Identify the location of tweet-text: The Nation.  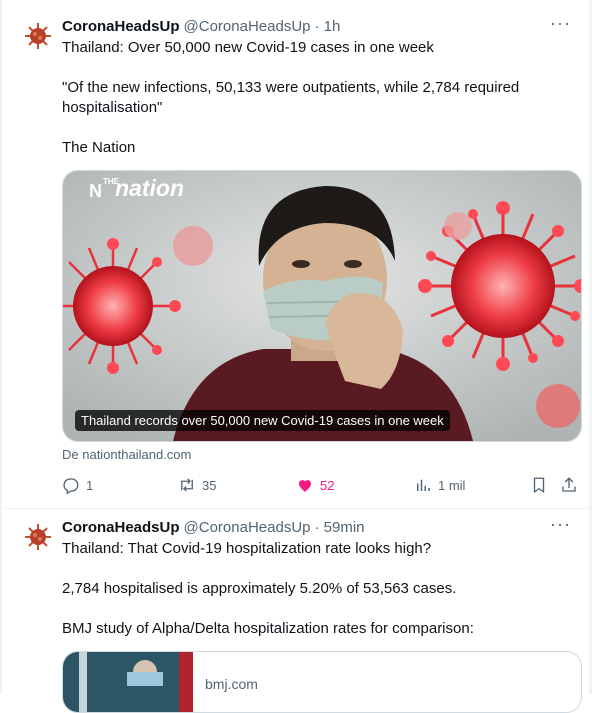
(99, 147).